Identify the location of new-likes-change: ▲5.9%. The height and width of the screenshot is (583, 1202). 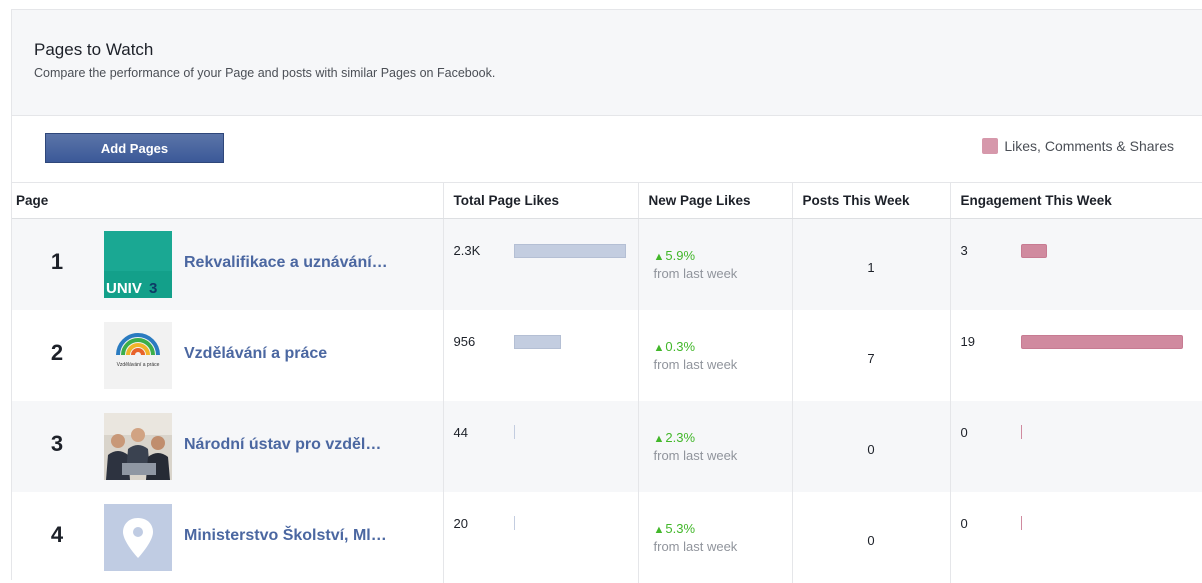
(723, 255).